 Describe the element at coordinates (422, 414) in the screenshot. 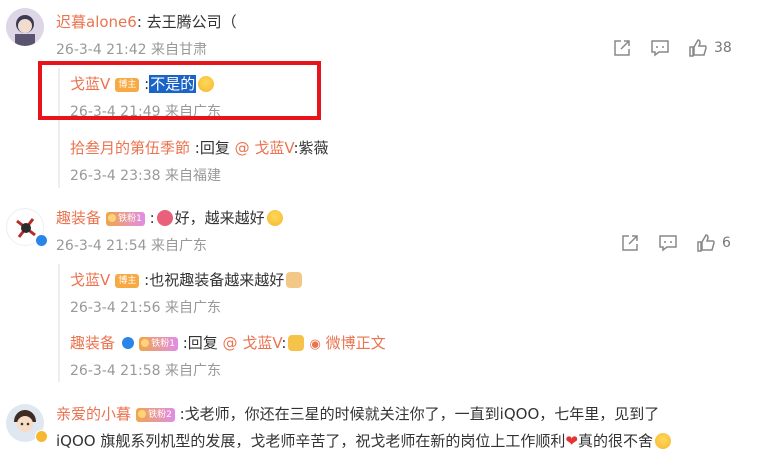

I see `comment-text: 戈老师，你还在三星的时候就关注你了，一直到iQOO，七年里，见到了` at that location.